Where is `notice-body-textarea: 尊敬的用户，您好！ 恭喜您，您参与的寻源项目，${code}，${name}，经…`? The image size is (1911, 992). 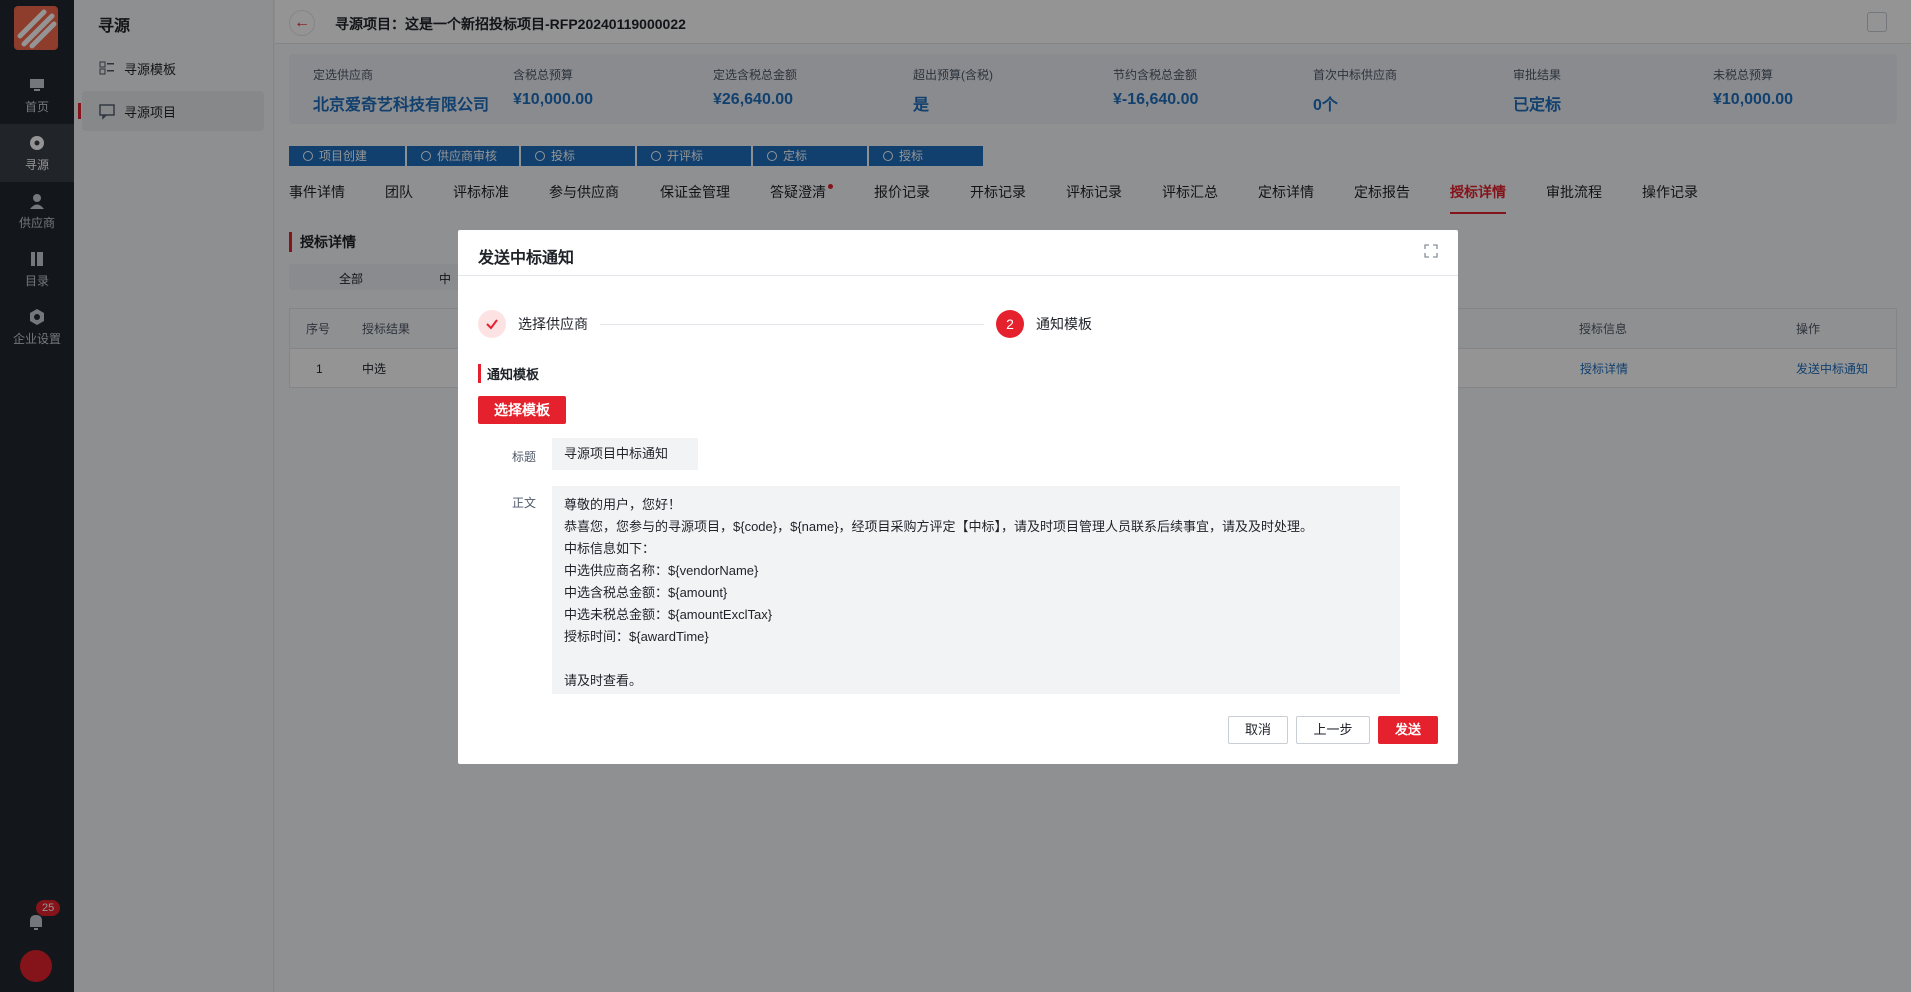
notice-body-textarea: 尊敬的用户，您好！ 恭喜您，您参与的寻源项目，${code}，${name}，经… is located at coordinates (976, 590).